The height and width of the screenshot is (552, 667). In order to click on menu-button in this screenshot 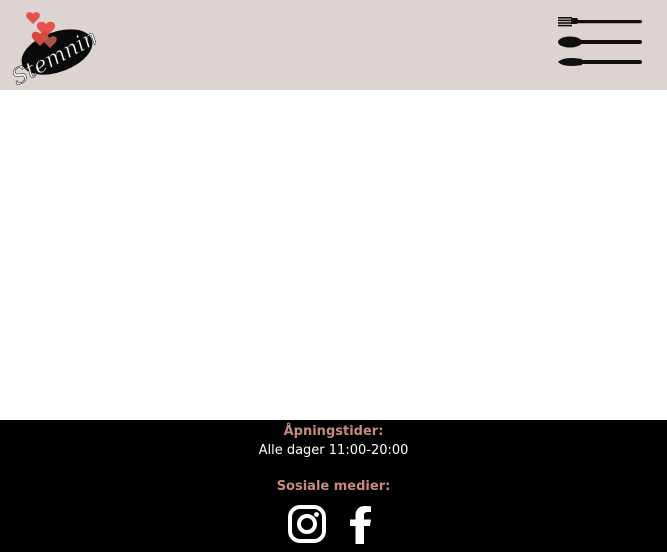, I will do `click(600, 41)`.